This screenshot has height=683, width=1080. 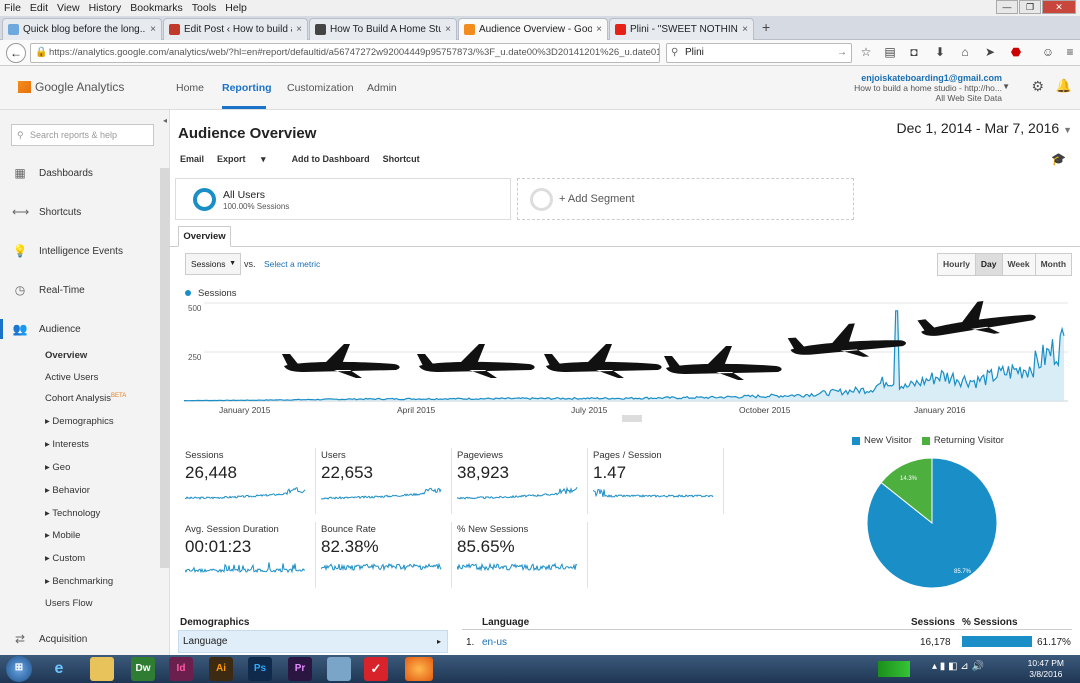 What do you see at coordinates (69, 603) in the screenshot?
I see `sidebar-sub-users-flow: Users Flow` at bounding box center [69, 603].